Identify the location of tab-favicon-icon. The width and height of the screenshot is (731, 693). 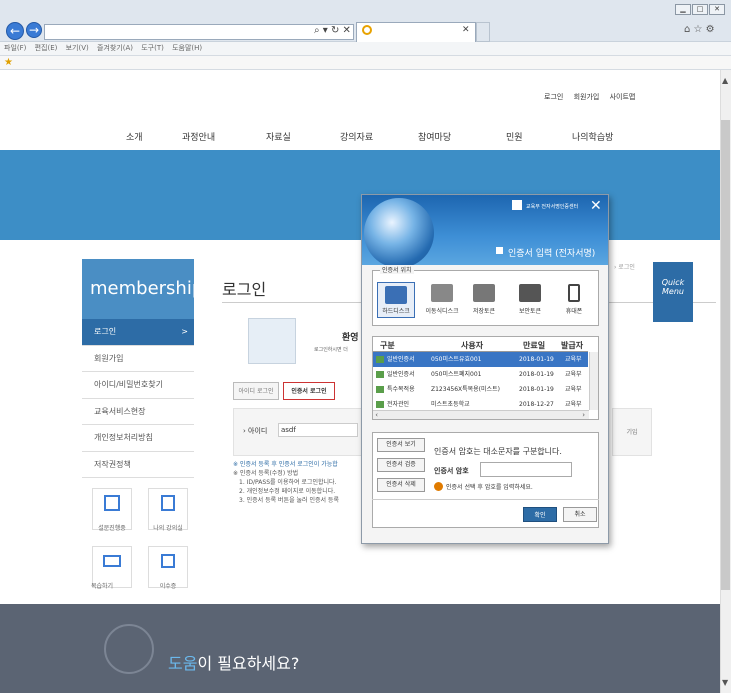
(367, 30).